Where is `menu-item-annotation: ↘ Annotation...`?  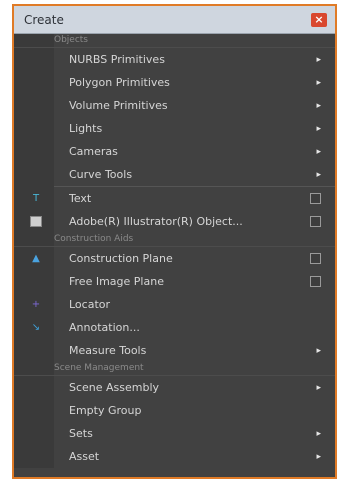
menu-item-annotation: ↘ Annotation... is located at coordinates (174, 327).